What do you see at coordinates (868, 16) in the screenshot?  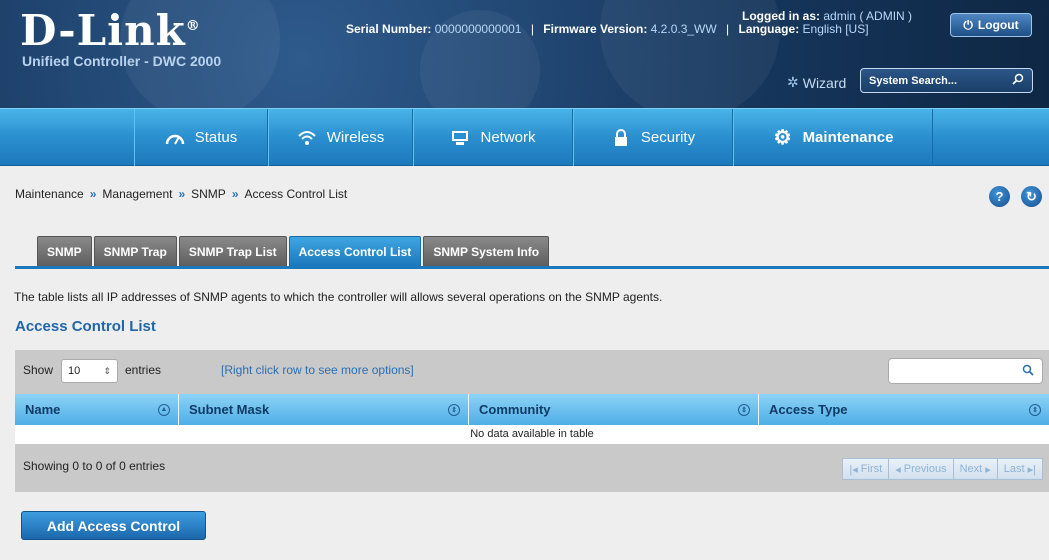 I see `logged-in-user: admin ( ADMIN )` at bounding box center [868, 16].